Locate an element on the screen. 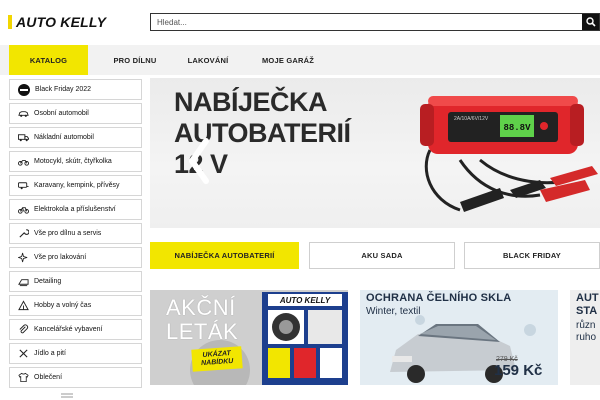  windshield-headline: OCHRANA ČELNÍHO SKLA is located at coordinates (439, 298).